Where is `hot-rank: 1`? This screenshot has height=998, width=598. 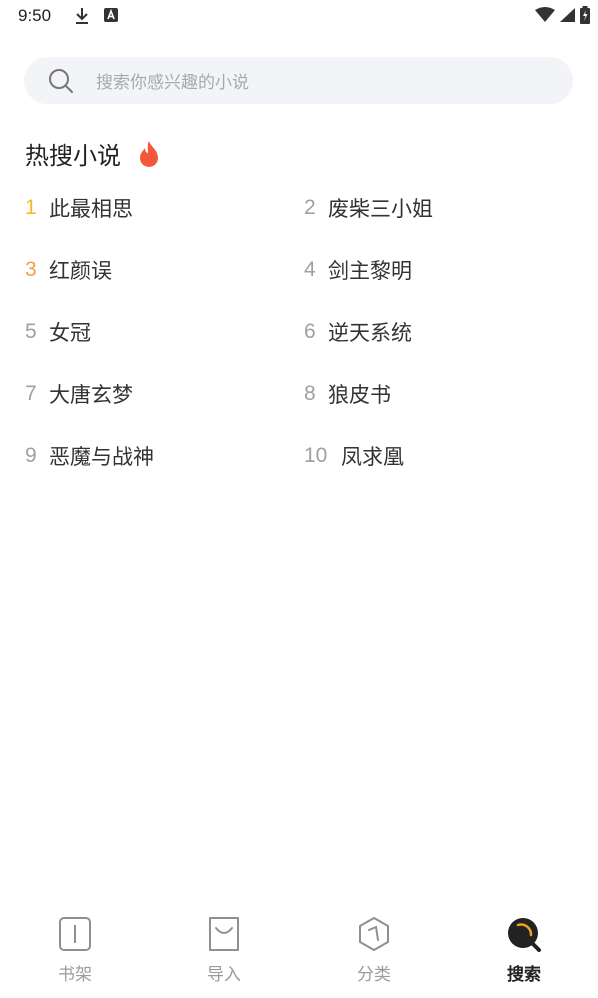
hot-rank: 1 is located at coordinates (31, 207).